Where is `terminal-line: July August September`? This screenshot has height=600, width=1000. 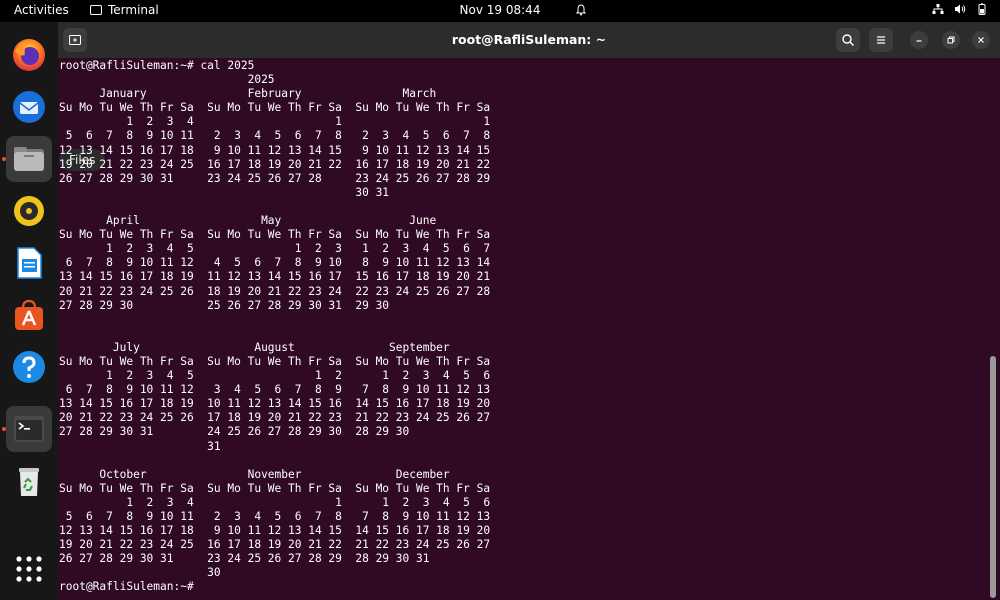
terminal-line: July August September is located at coordinates (254, 347).